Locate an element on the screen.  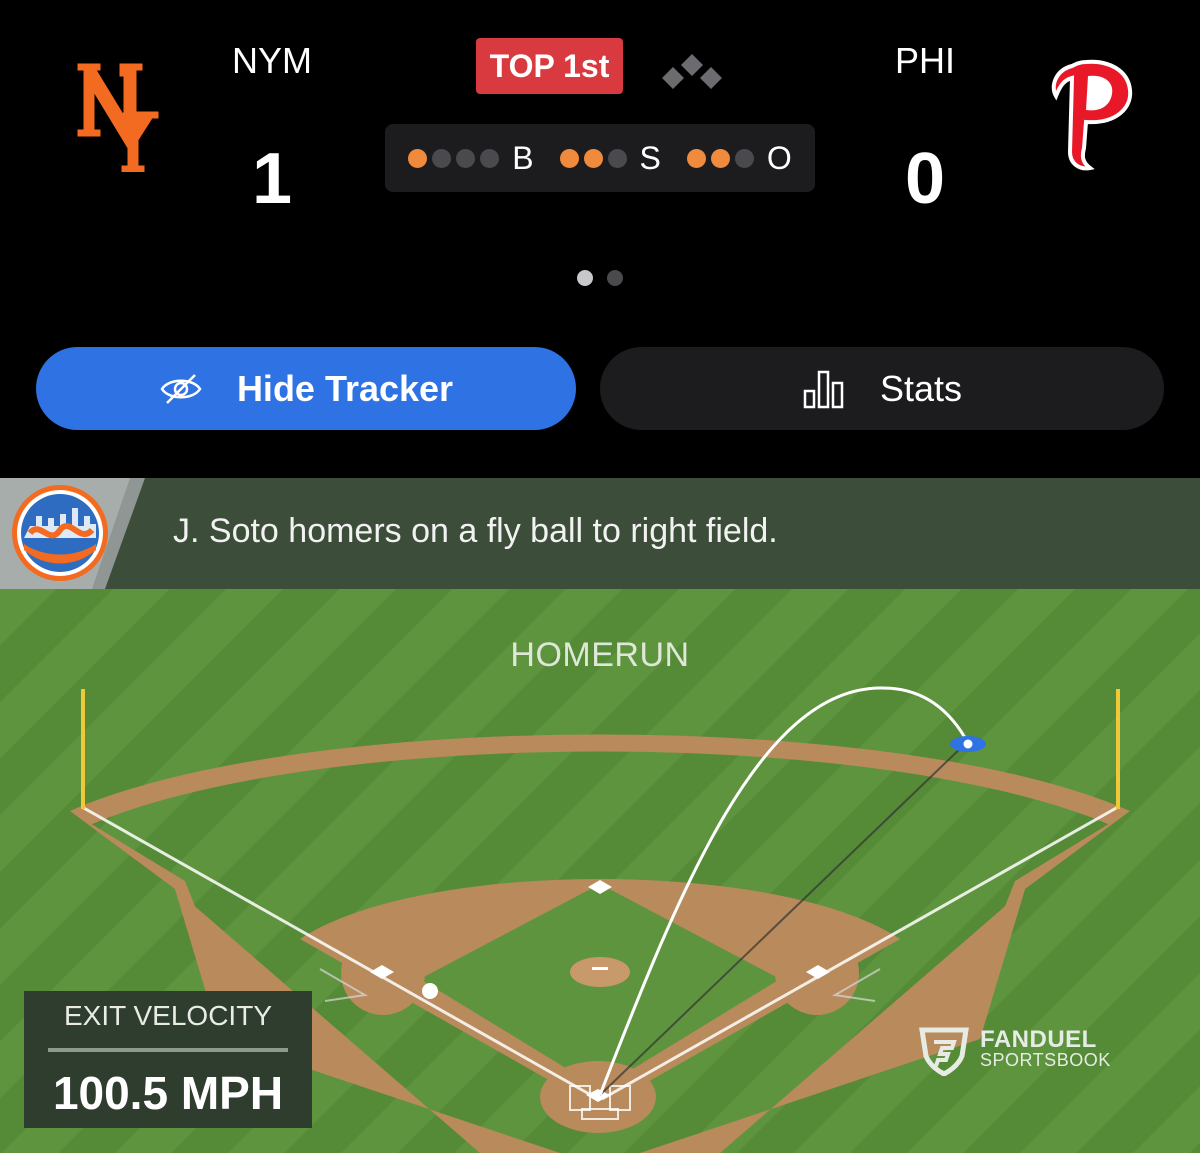
exit-velocity-value: 100.5 MPH is located at coordinates (168, 1093).